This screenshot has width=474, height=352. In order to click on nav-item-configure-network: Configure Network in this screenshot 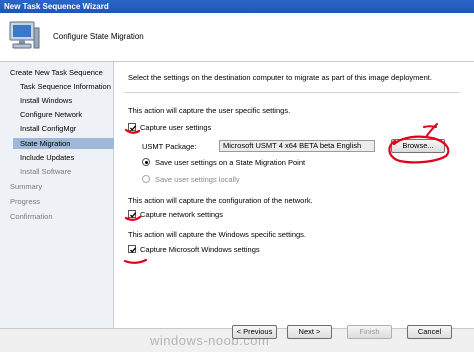, I will do `click(51, 114)`.